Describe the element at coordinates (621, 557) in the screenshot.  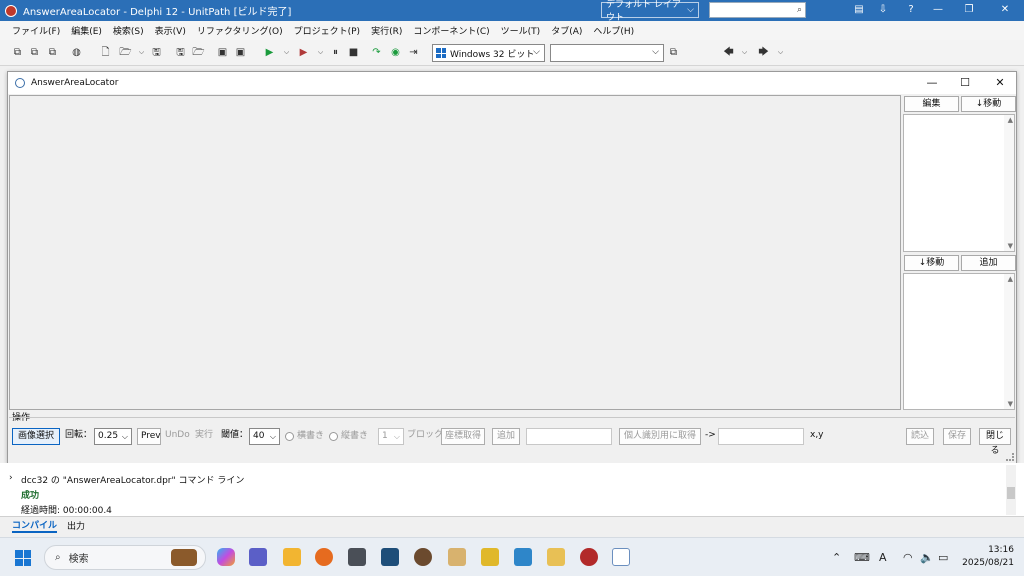
I see `answer-area-locator-taskbar-icon` at that location.